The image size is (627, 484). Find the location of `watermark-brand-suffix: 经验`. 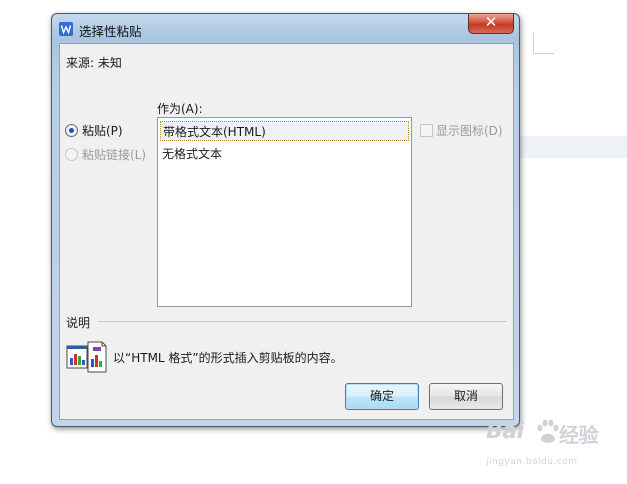

watermark-brand-suffix: 经验 is located at coordinates (579, 435).